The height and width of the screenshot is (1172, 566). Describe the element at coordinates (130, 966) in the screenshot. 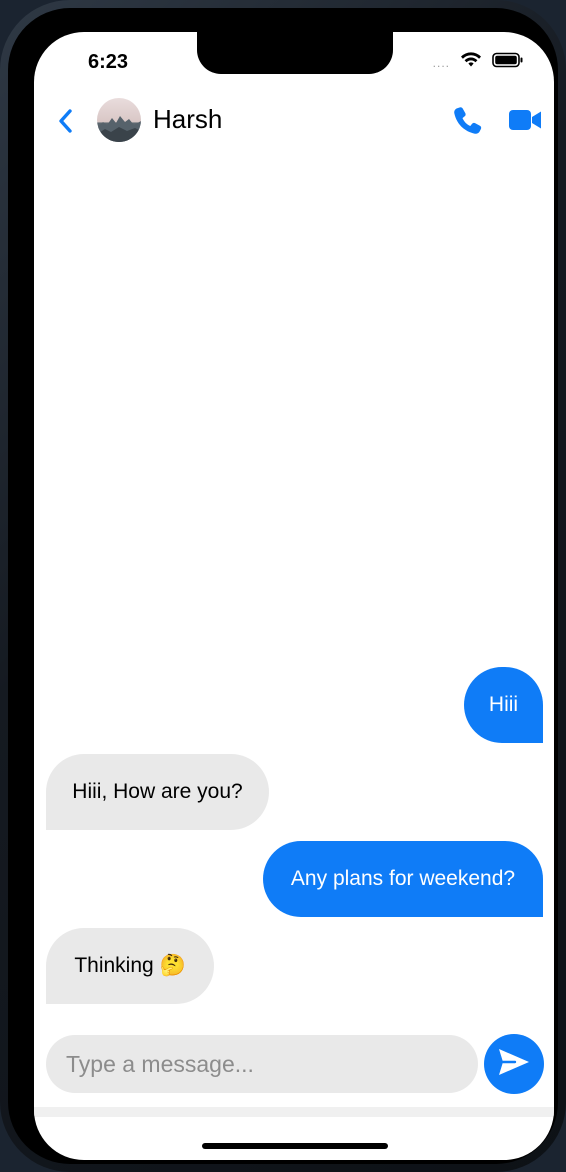

I see `message-bubble-incoming: Thinking 🤔` at that location.